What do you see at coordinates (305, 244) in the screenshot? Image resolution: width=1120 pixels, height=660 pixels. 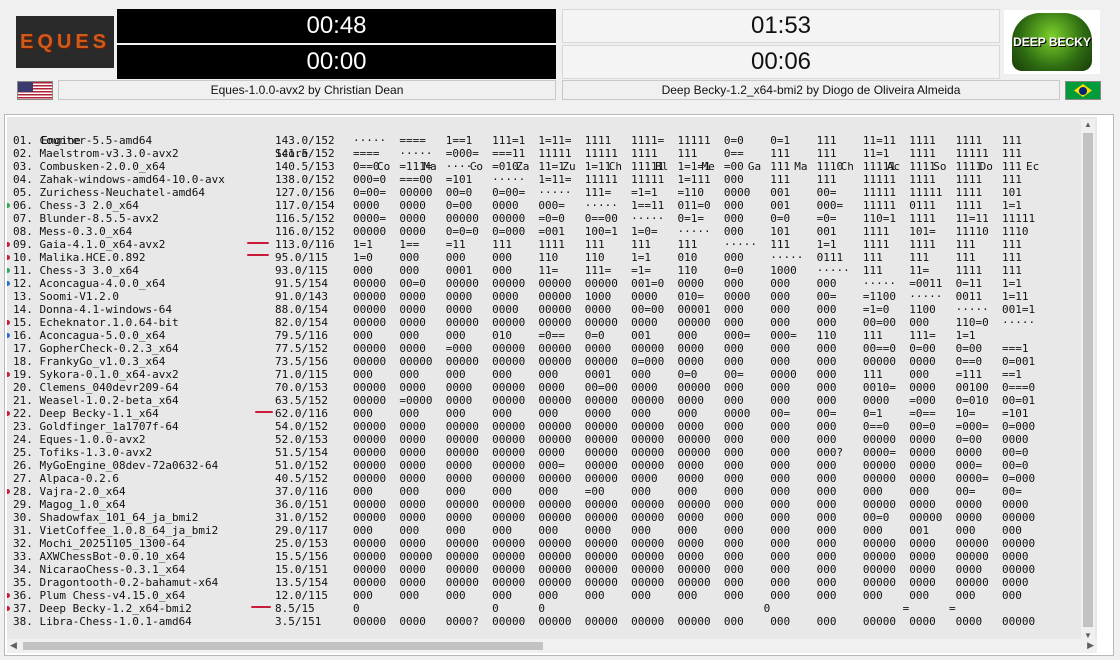 I see `engine-score: 113.0/116` at bounding box center [305, 244].